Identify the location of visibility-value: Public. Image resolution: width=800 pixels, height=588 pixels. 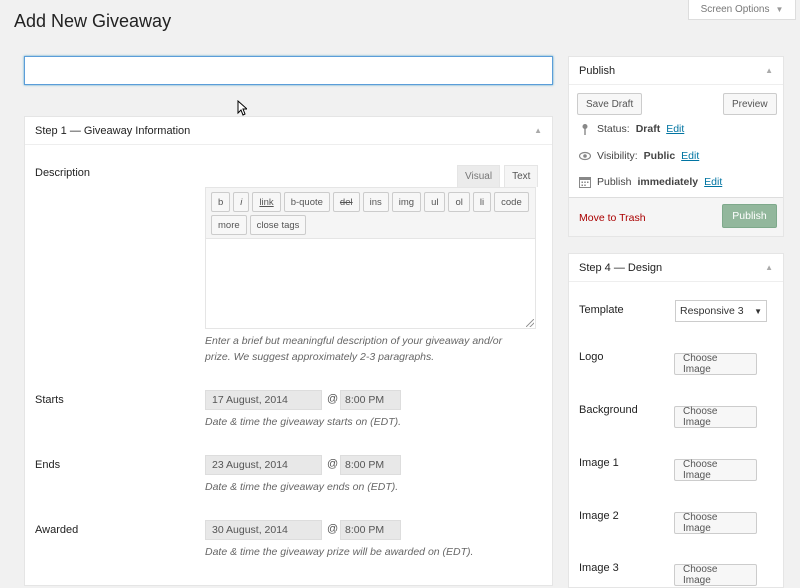
(659, 156).